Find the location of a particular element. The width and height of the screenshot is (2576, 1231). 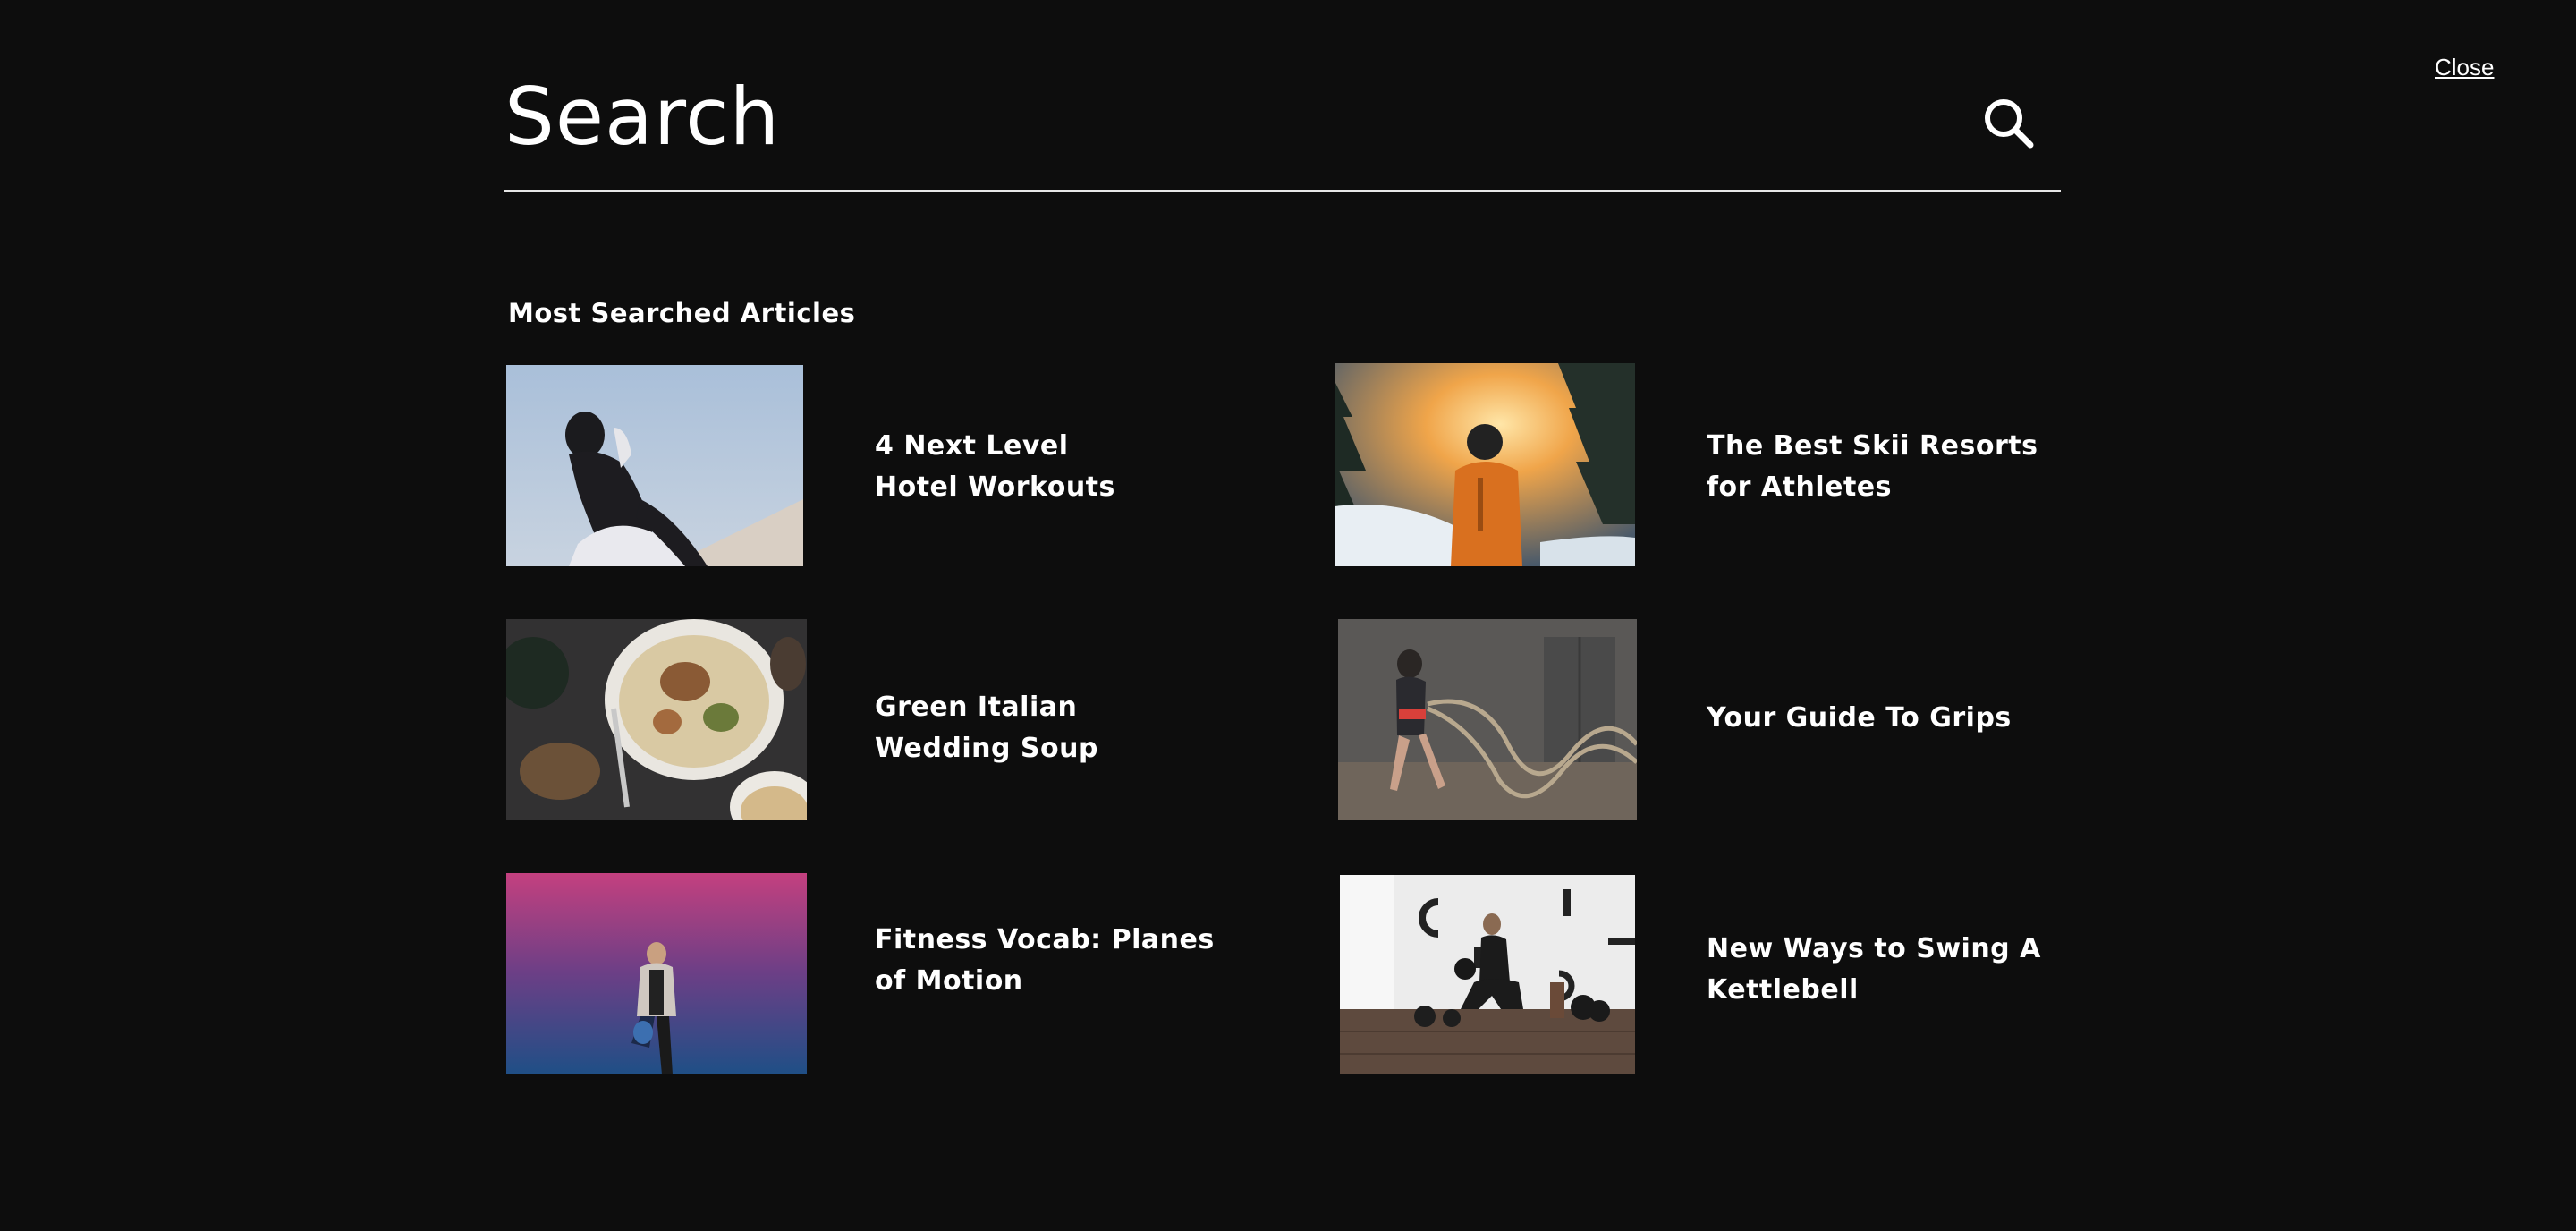

soup-bowl-image is located at coordinates (656, 719).